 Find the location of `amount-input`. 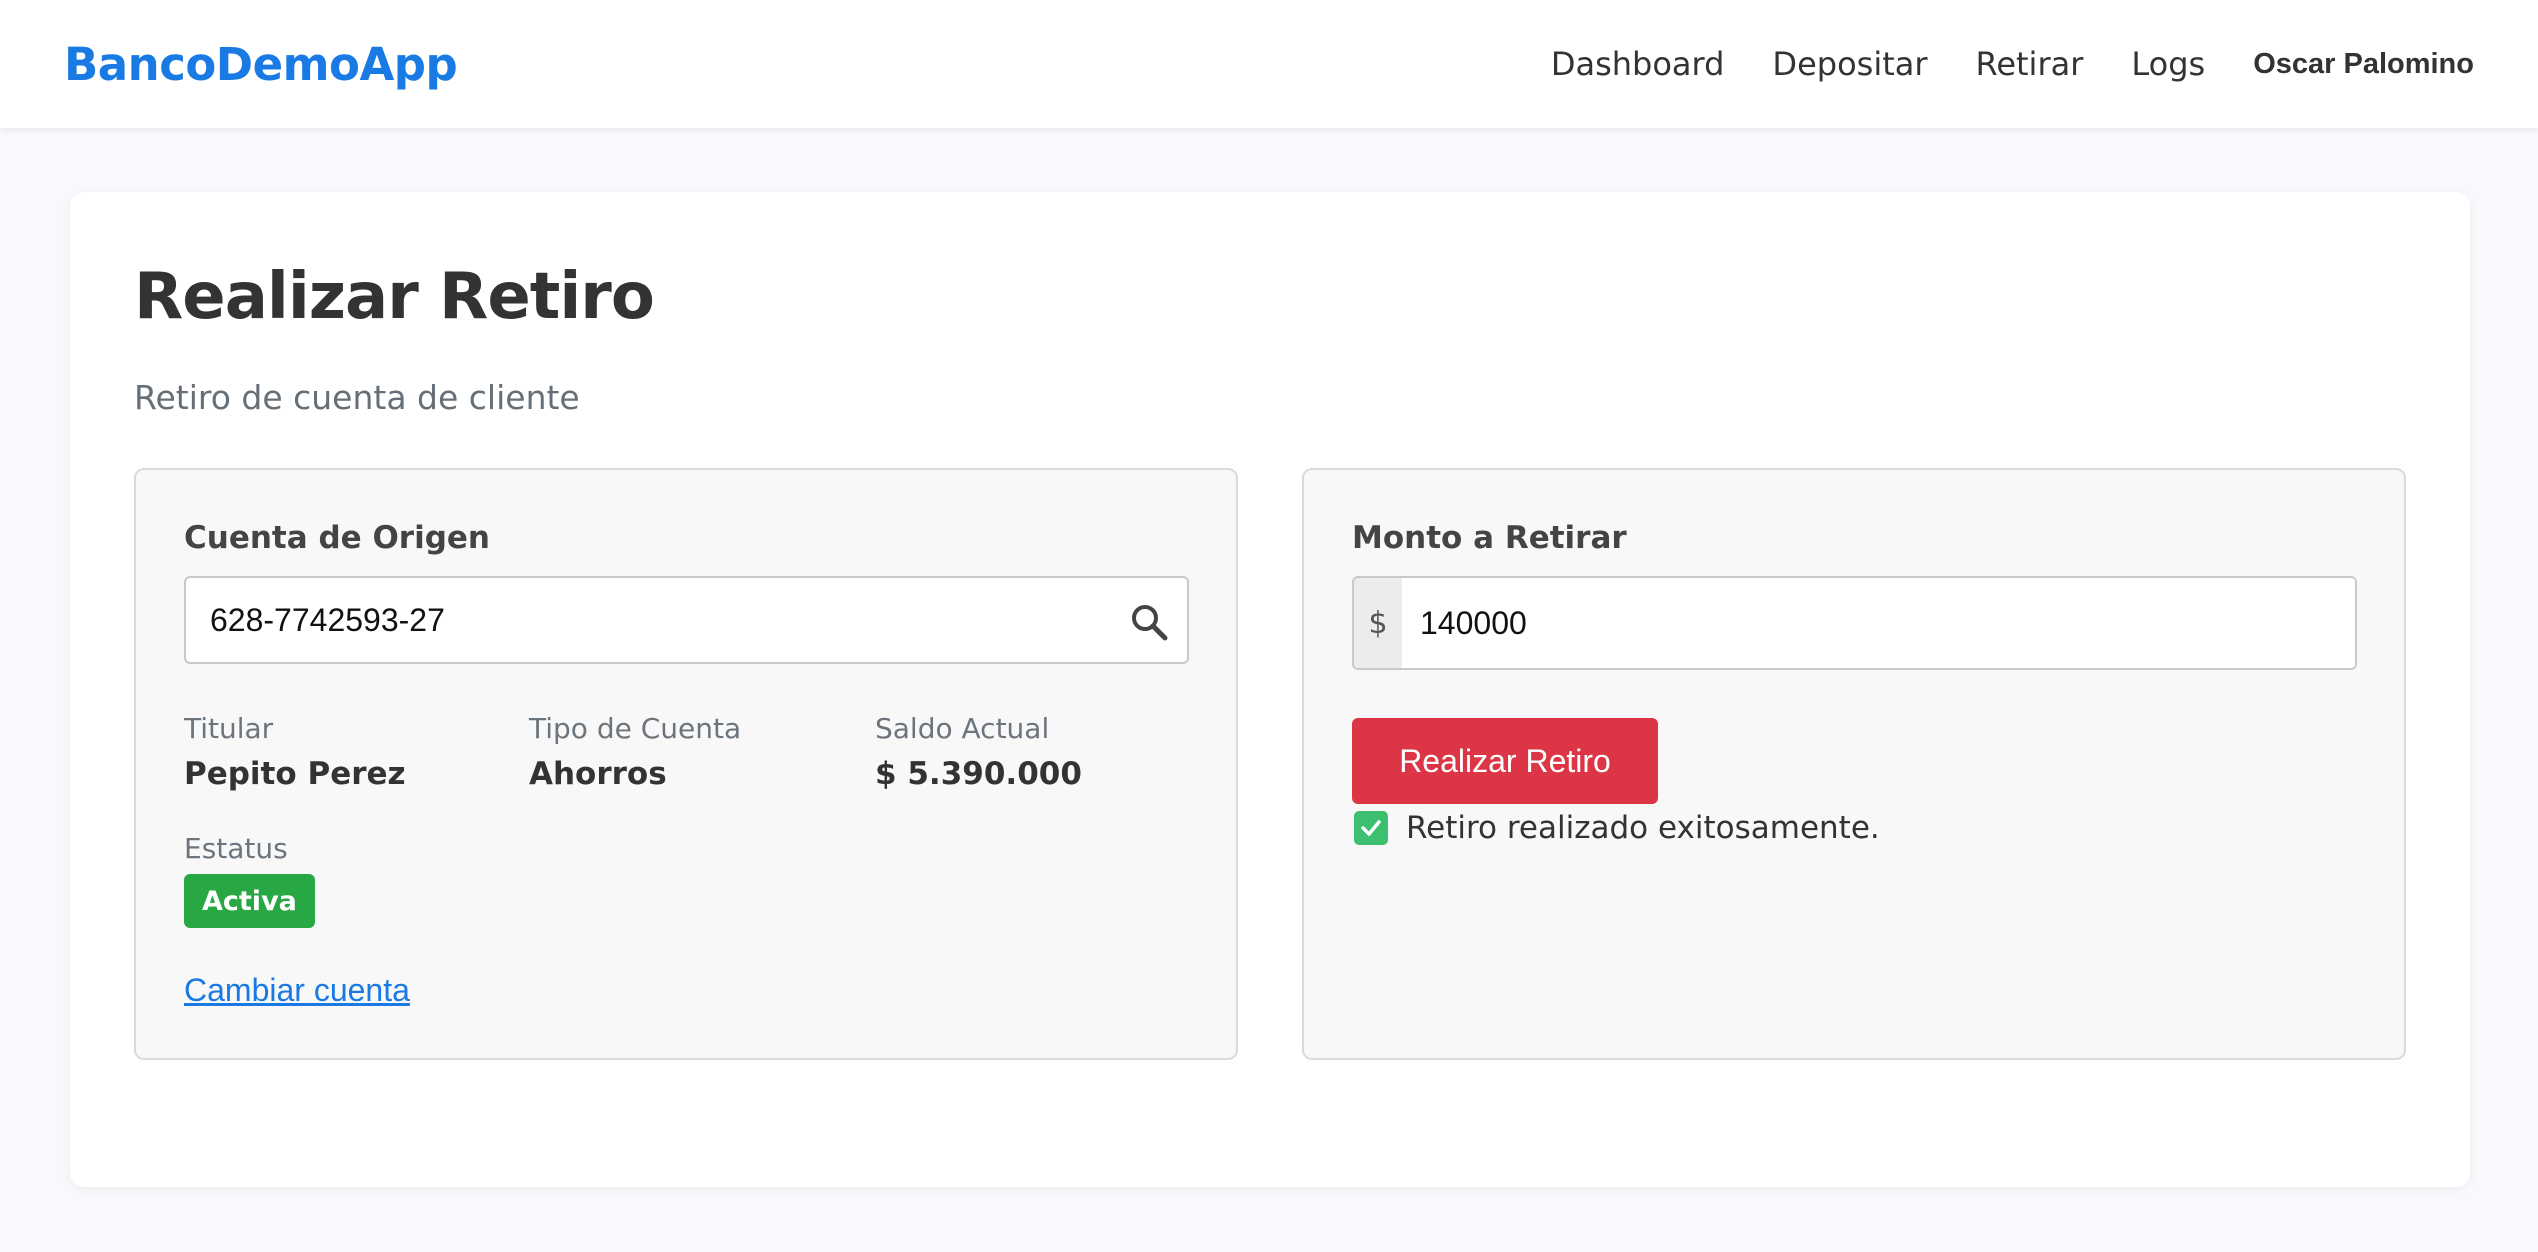

amount-input is located at coordinates (1878, 623).